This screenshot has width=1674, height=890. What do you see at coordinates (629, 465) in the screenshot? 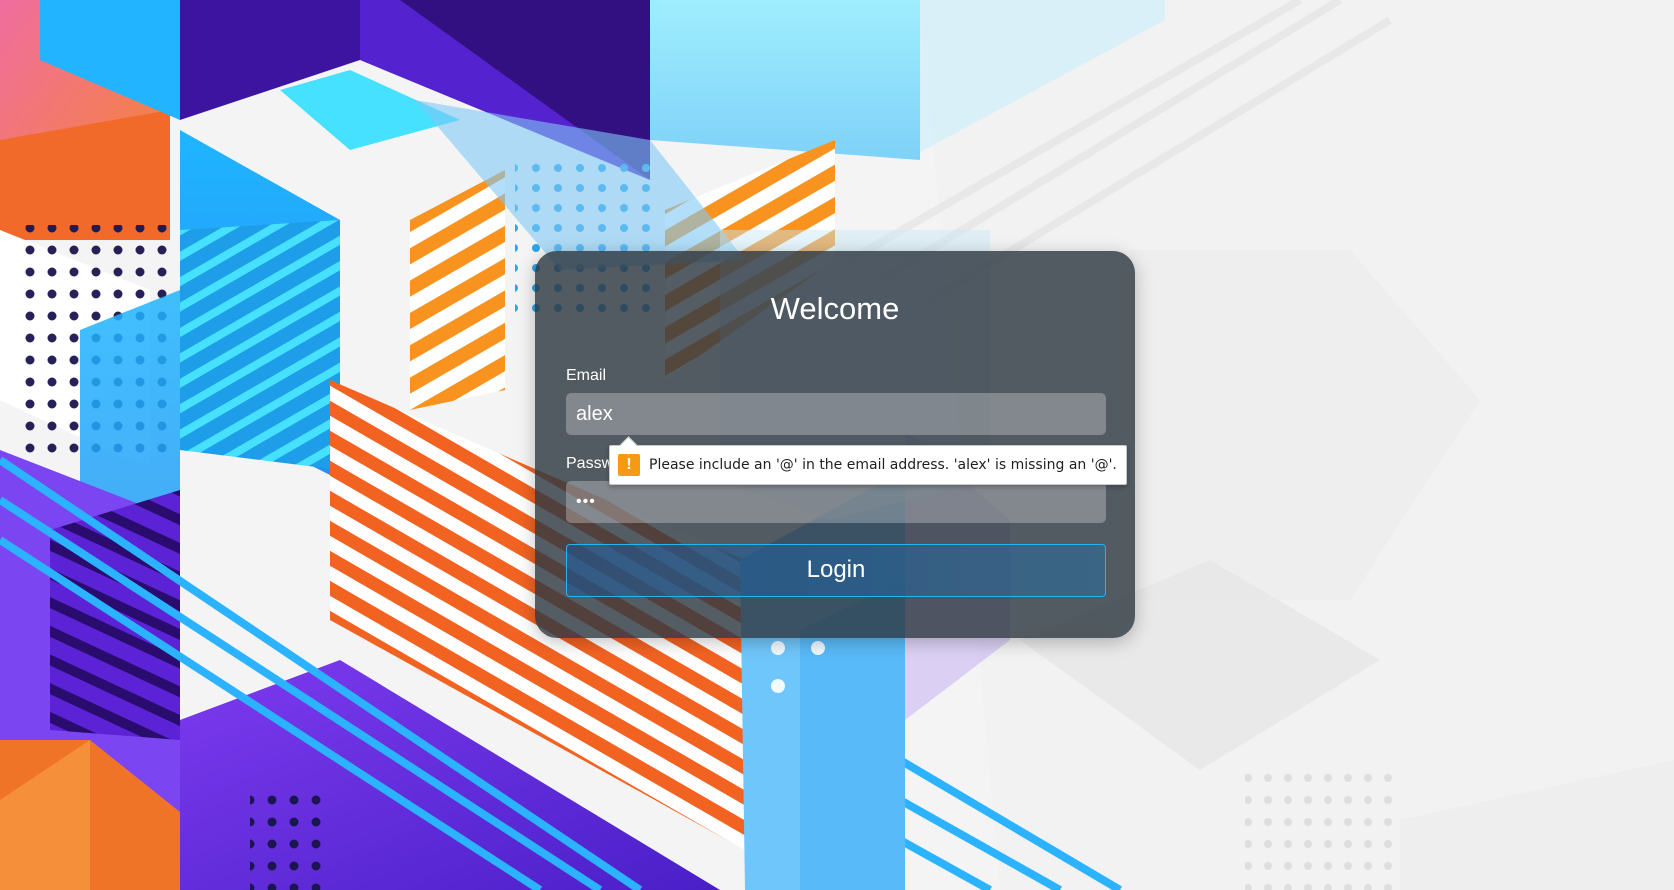
I see `warning-icon: !` at bounding box center [629, 465].